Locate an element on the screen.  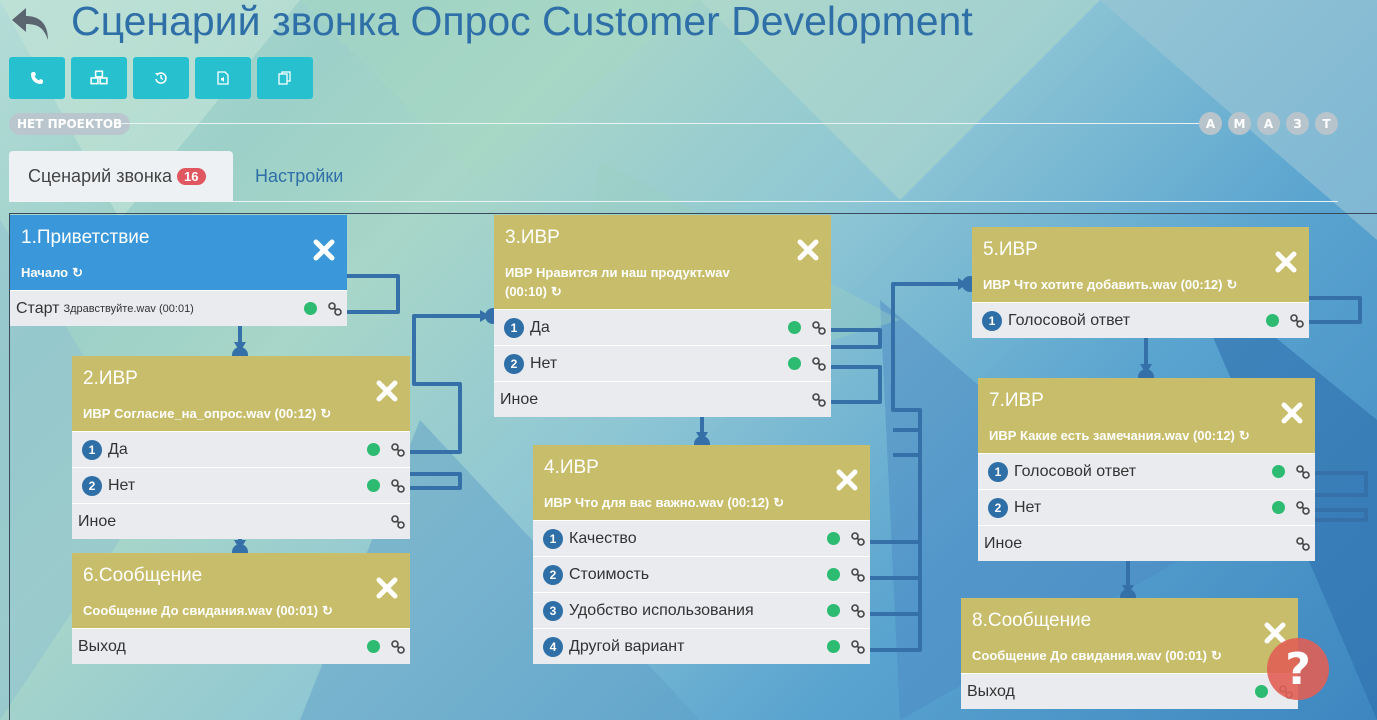
tab-divider is located at coordinates (785, 201).